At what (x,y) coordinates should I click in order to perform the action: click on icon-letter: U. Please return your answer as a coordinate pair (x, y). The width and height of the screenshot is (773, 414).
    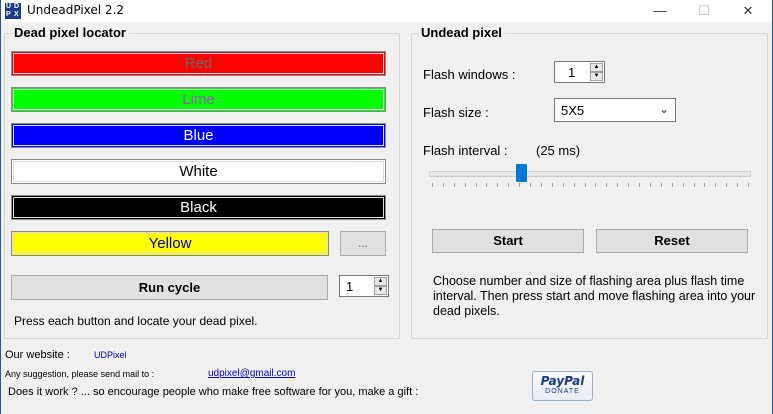
    Looking at the image, I should click on (9, 6).